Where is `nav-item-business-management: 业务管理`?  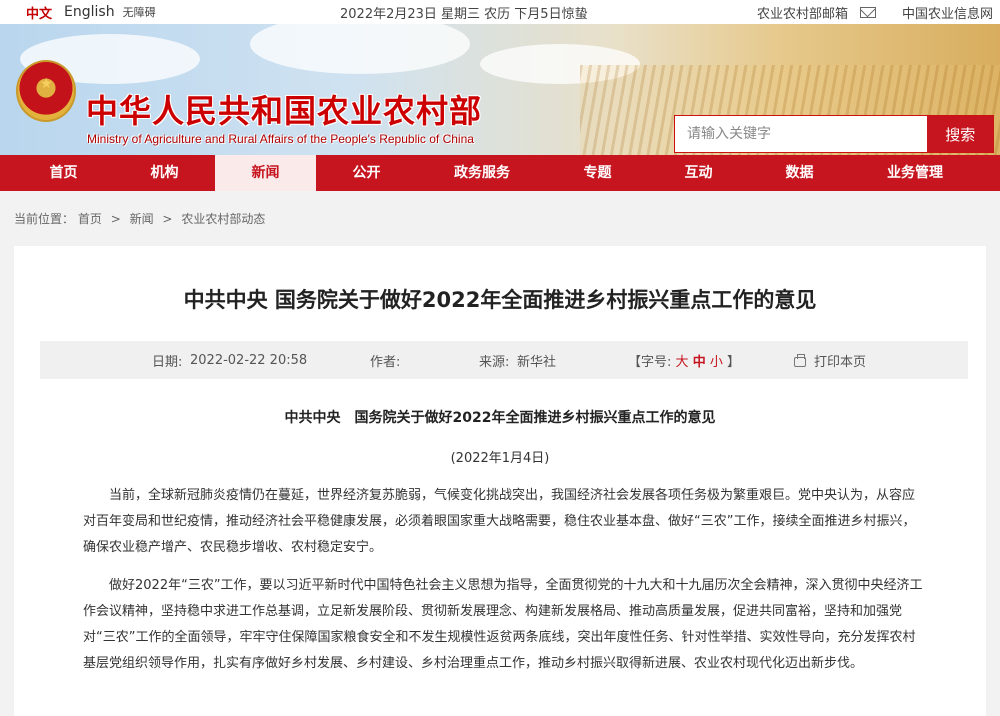
nav-item-business-management: 业务管理 is located at coordinates (915, 173).